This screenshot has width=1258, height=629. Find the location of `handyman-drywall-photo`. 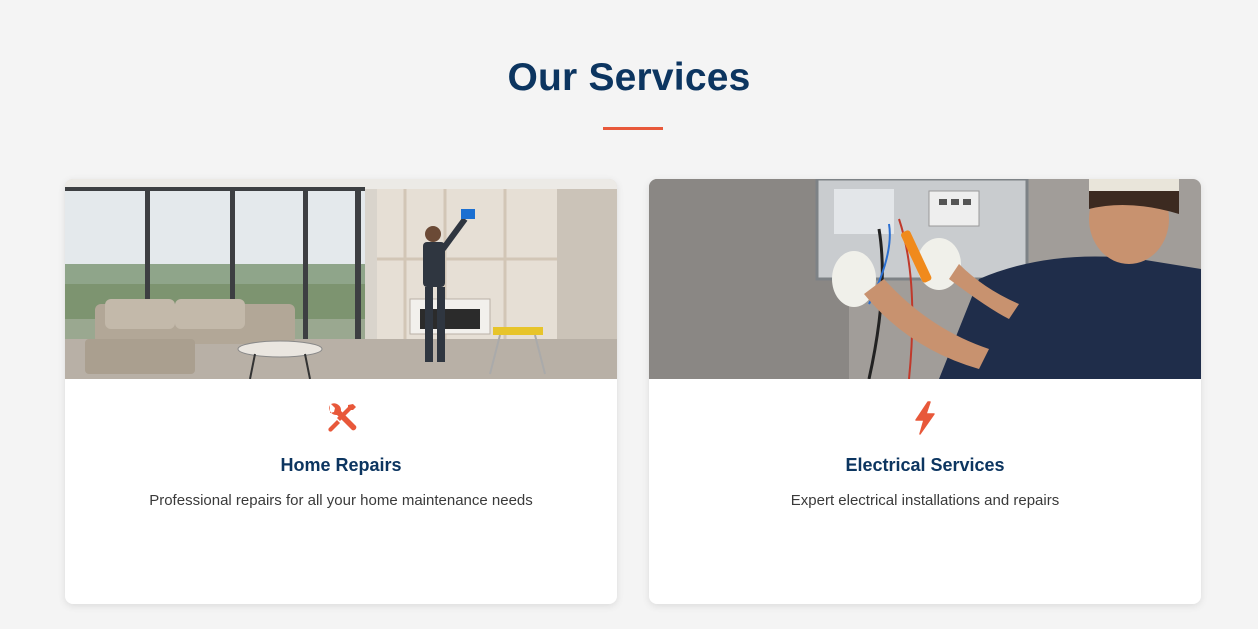

handyman-drywall-photo is located at coordinates (341, 279).